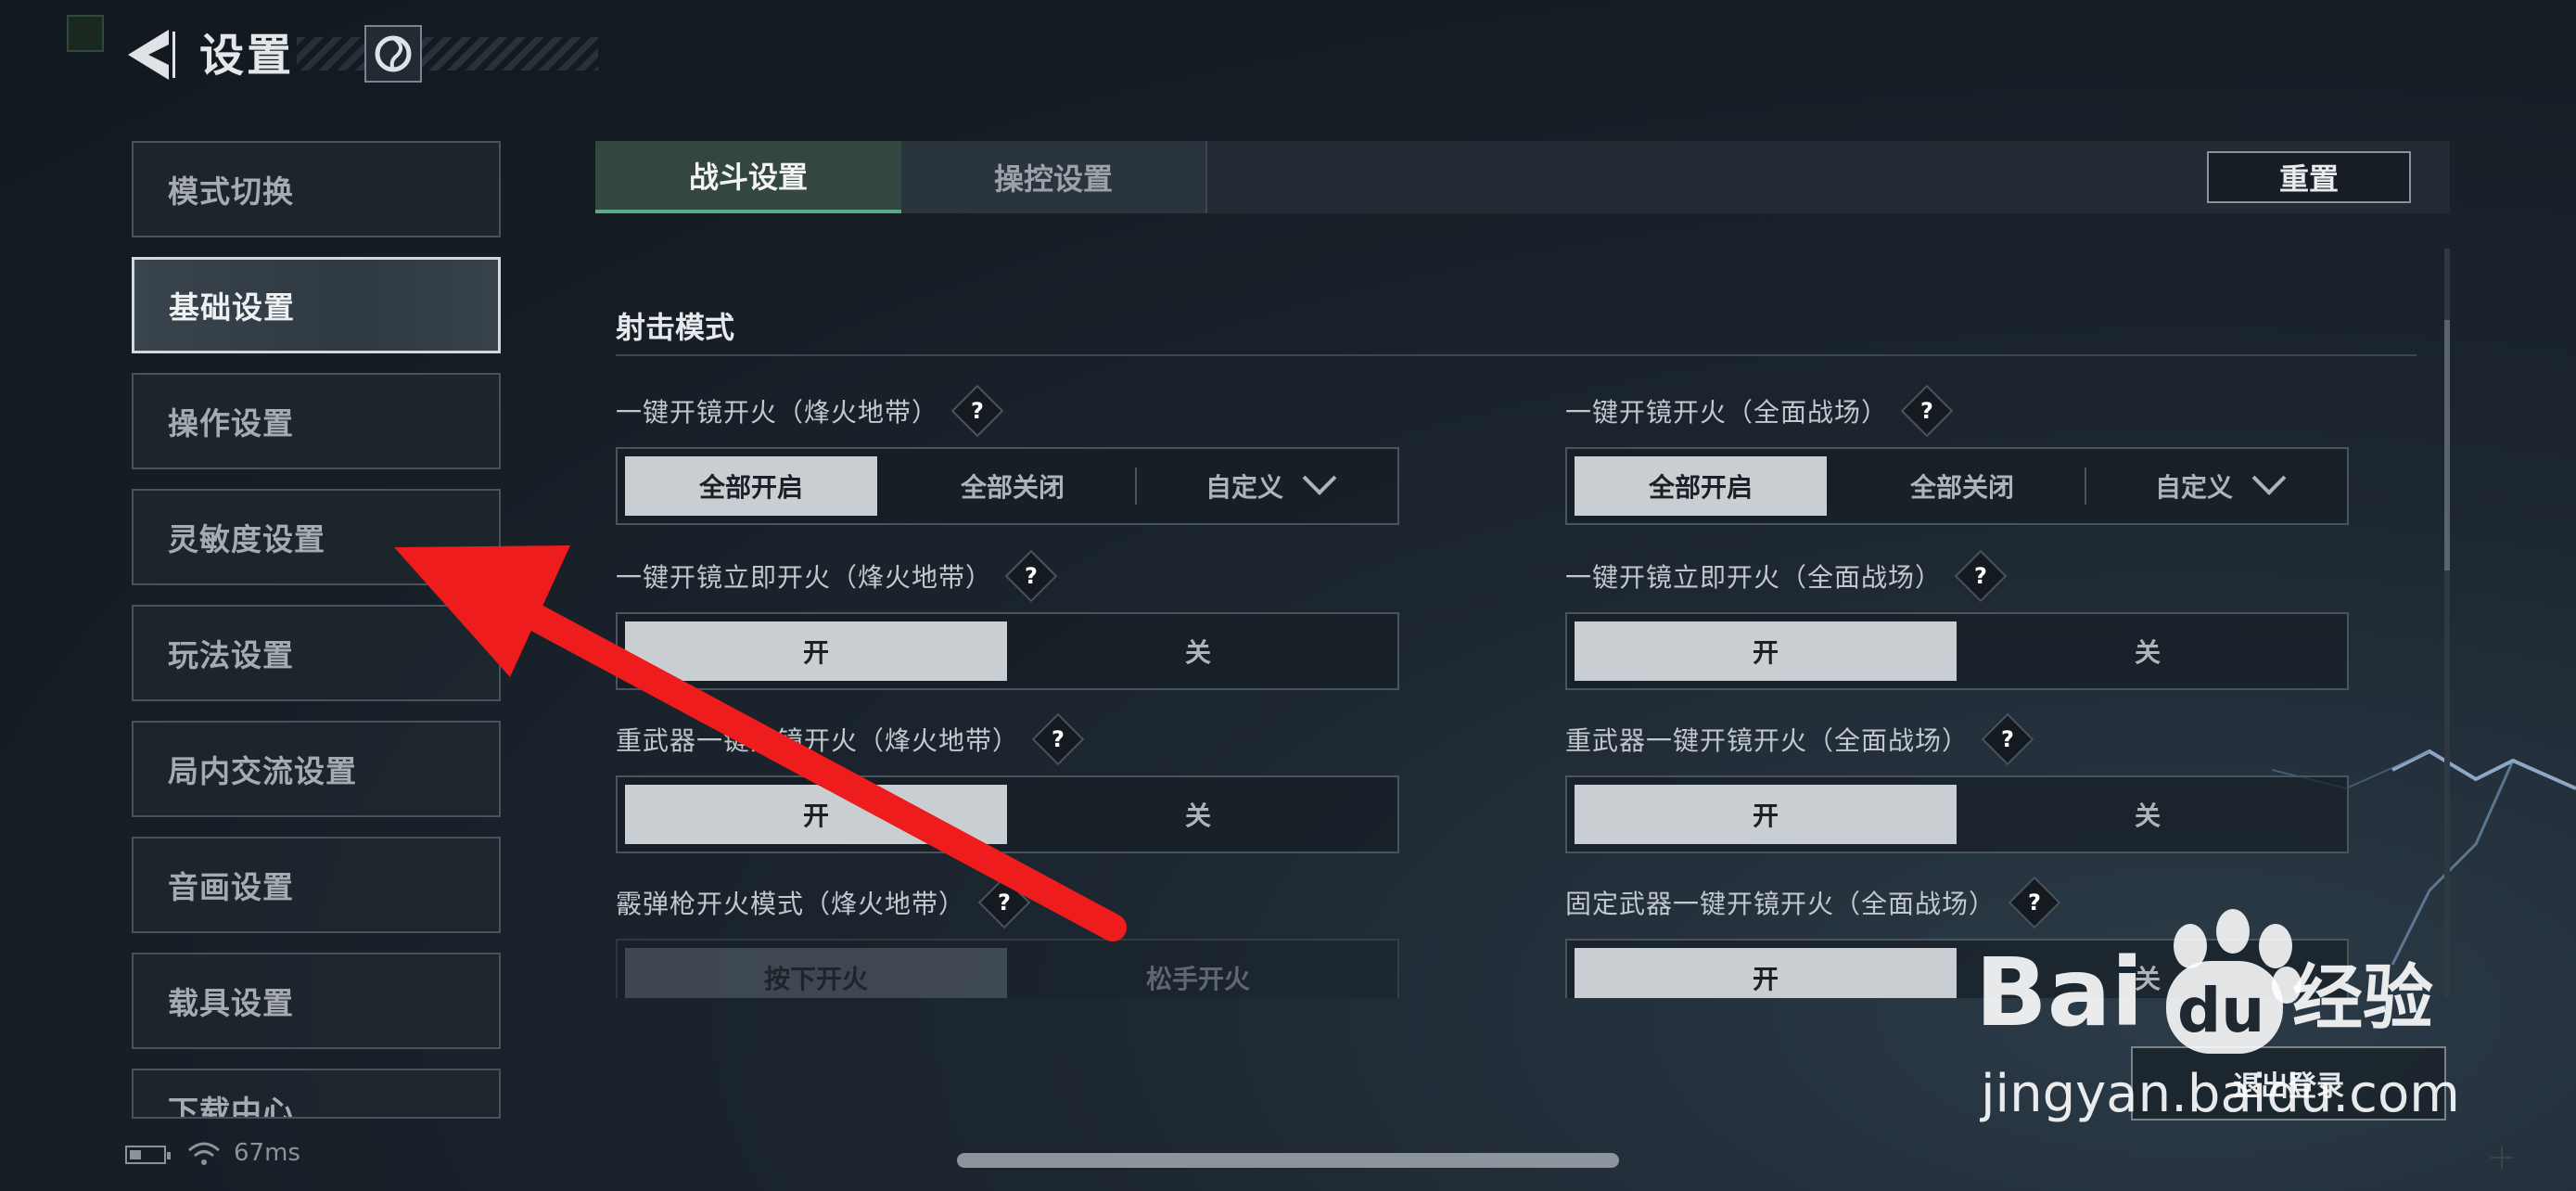  Describe the element at coordinates (2362, 997) in the screenshot. I see `watermark-suffix: 经验` at that location.